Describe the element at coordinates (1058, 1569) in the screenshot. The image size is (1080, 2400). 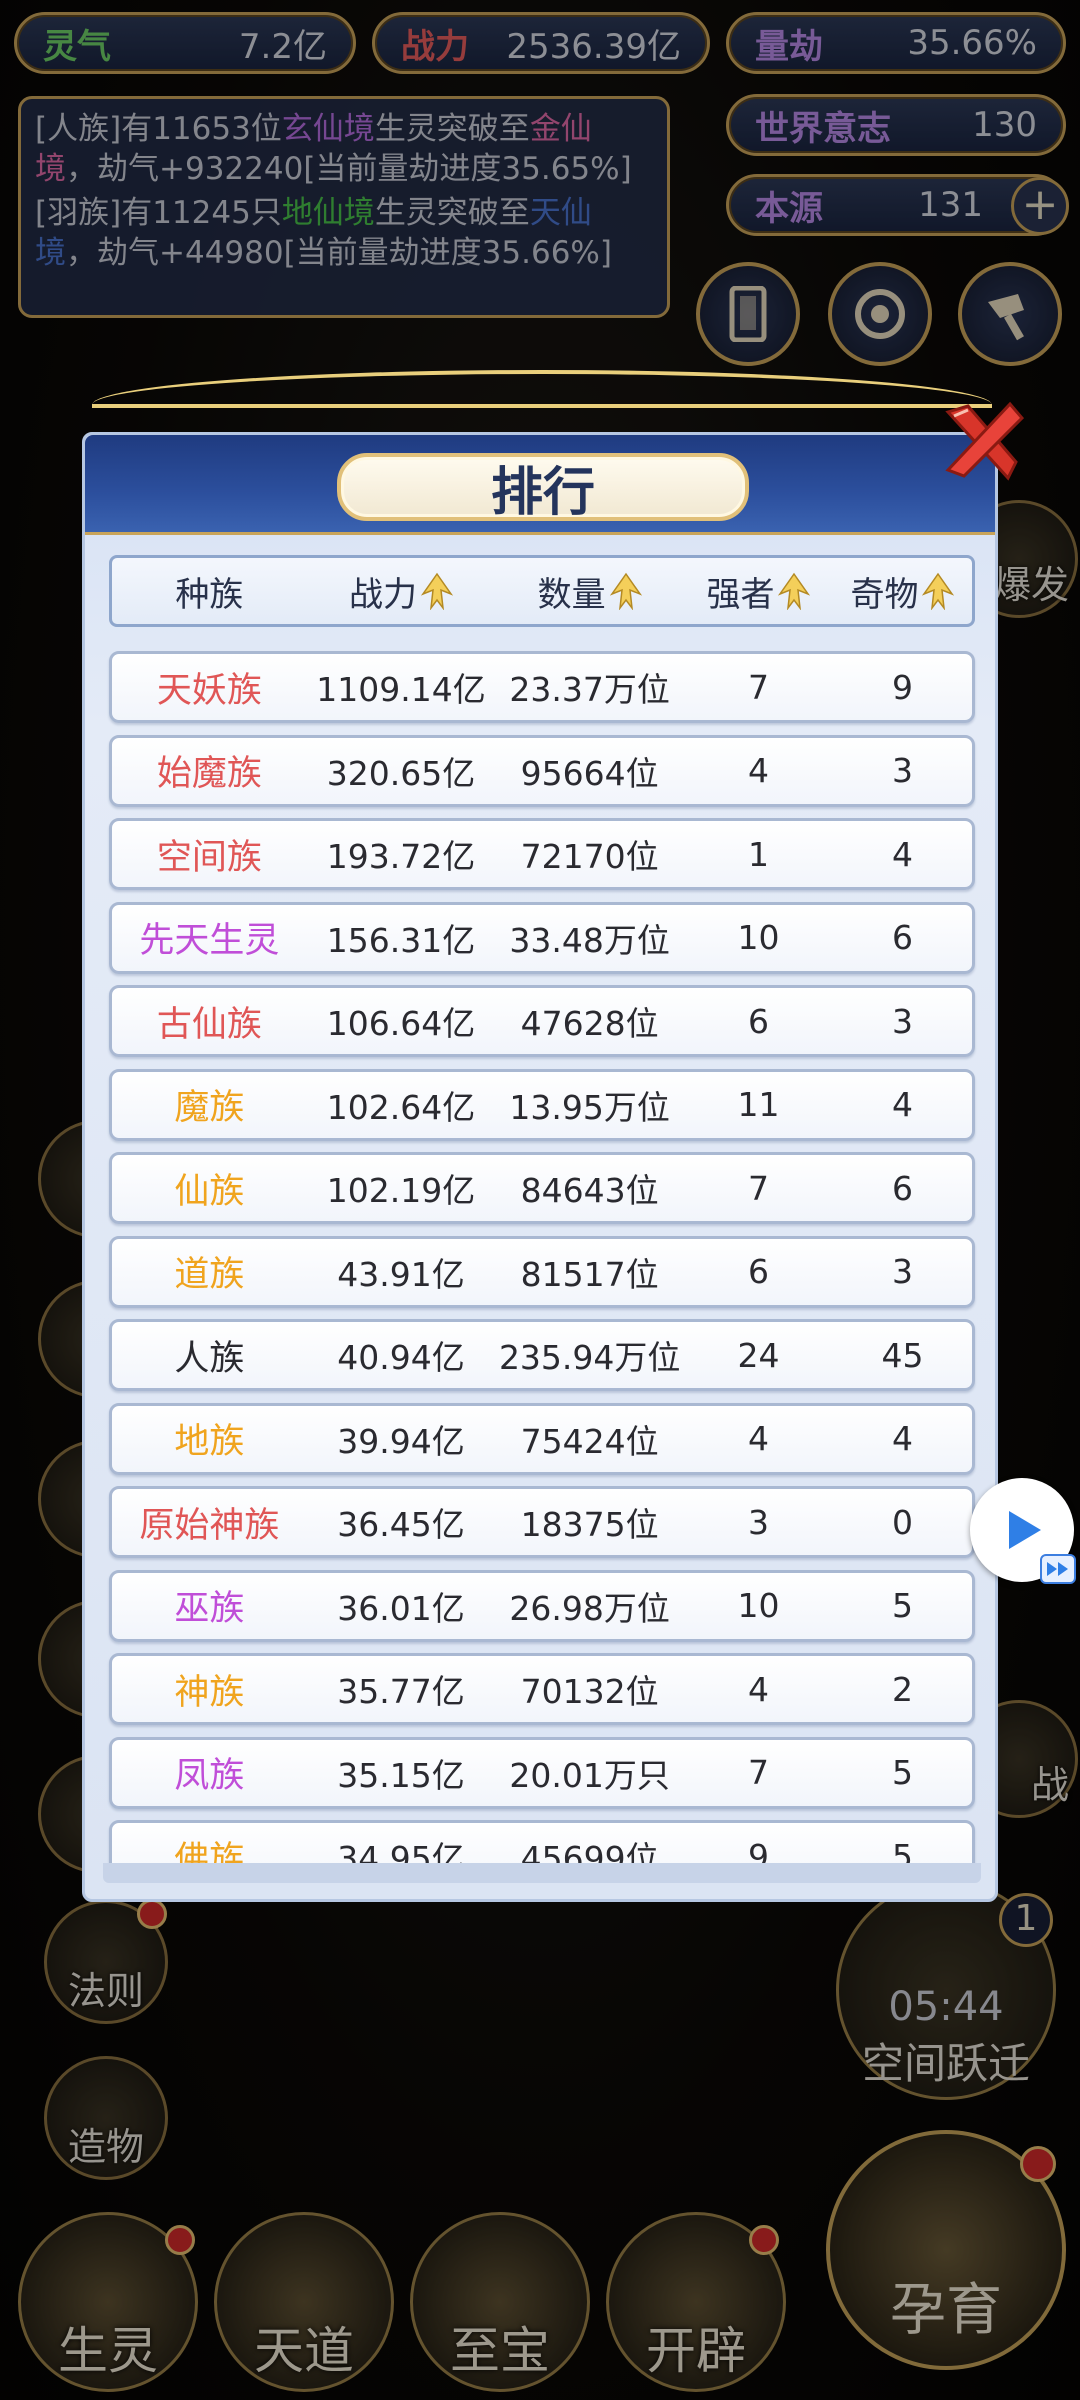
I see `fast-forward-icon` at that location.